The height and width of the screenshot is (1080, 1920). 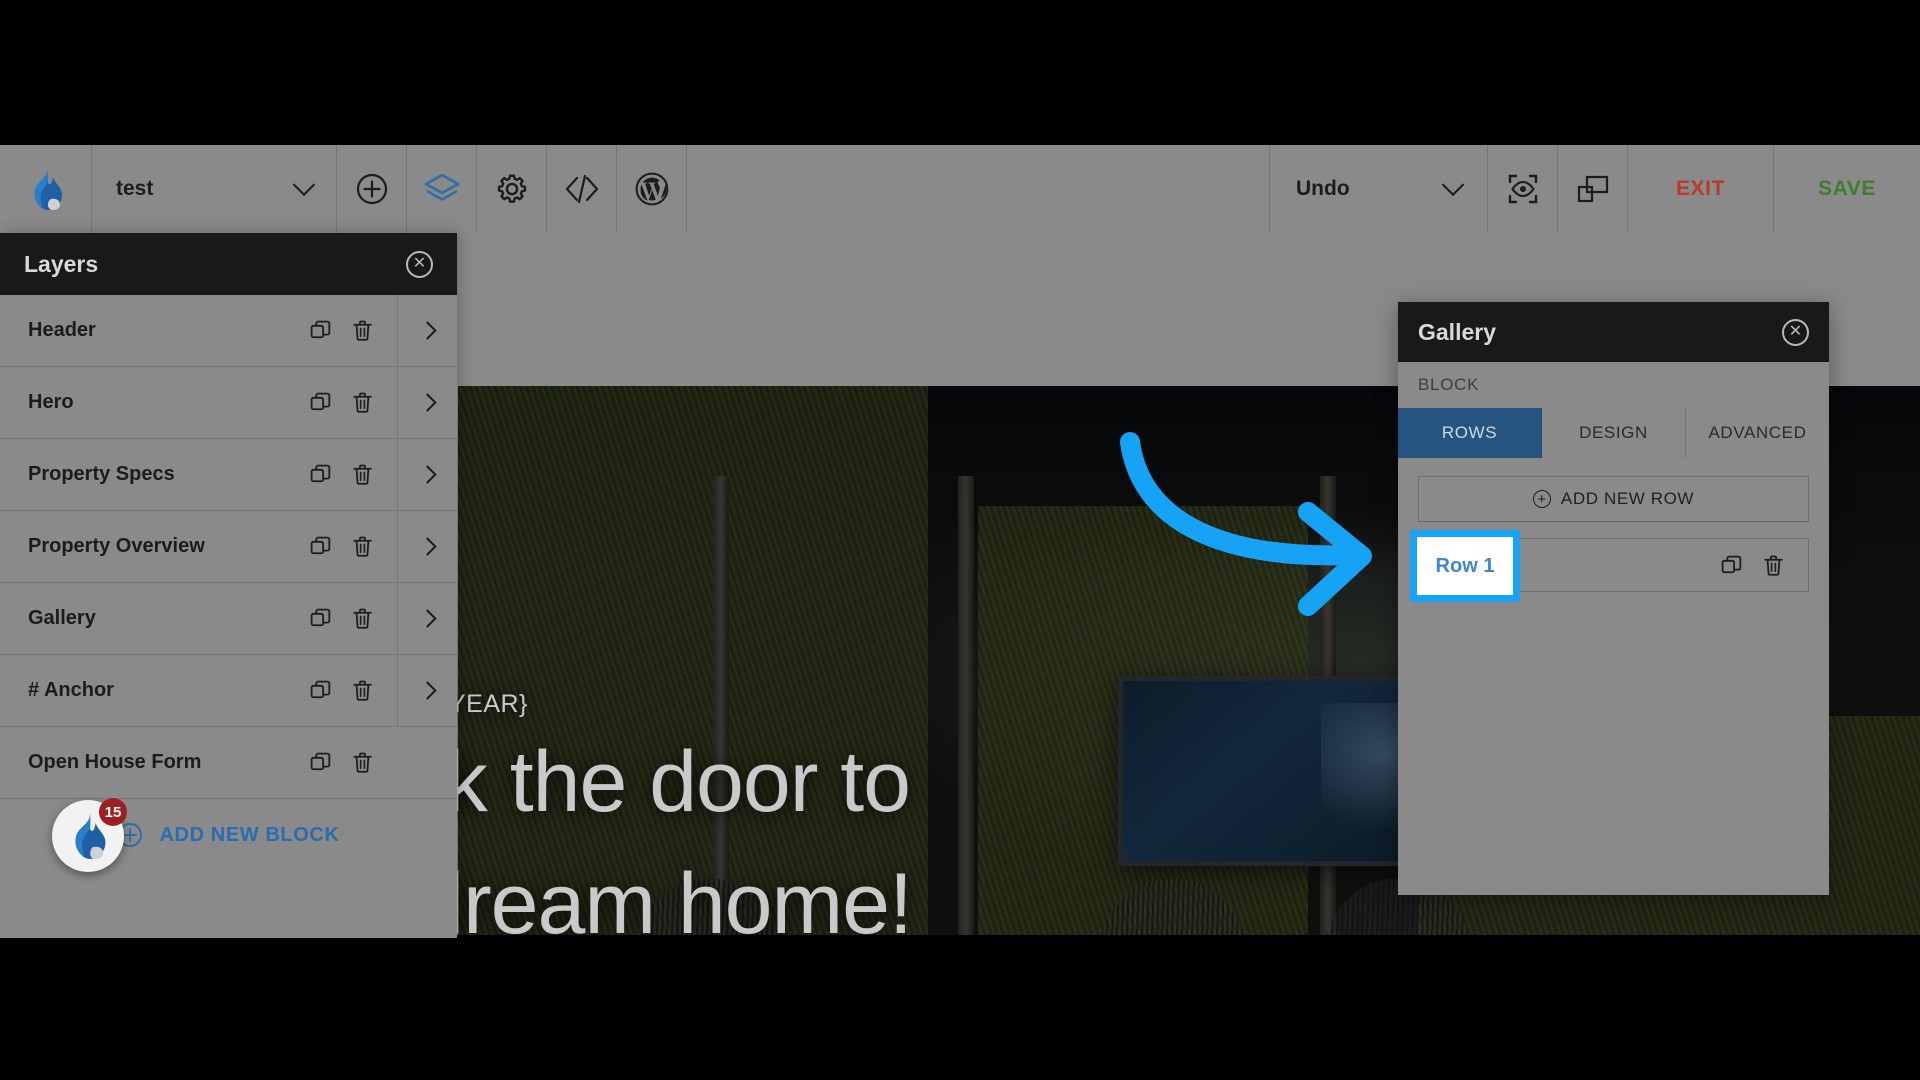 I want to click on editor-toolbar: test Undo EXIT SAVE, so click(x=960, y=189).